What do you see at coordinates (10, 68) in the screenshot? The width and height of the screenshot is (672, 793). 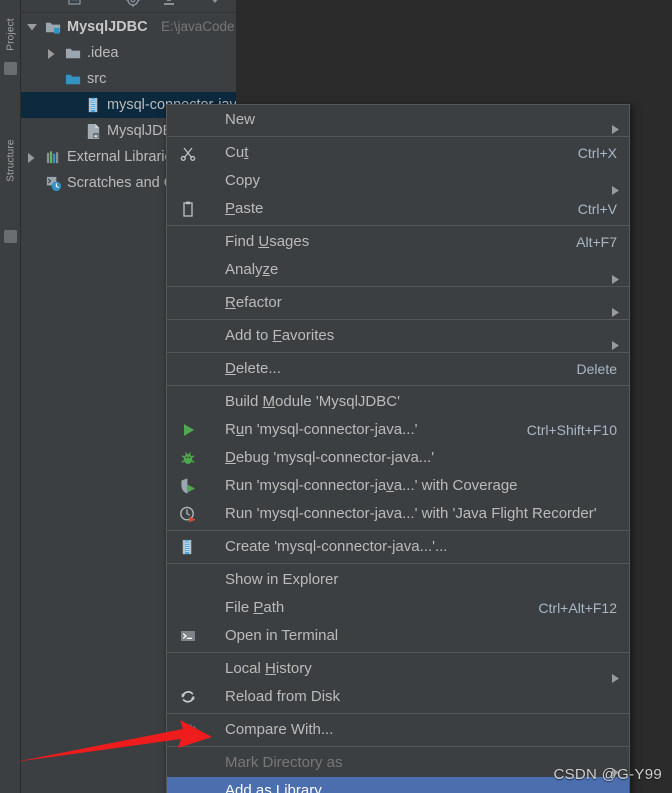 I see `project-icon` at bounding box center [10, 68].